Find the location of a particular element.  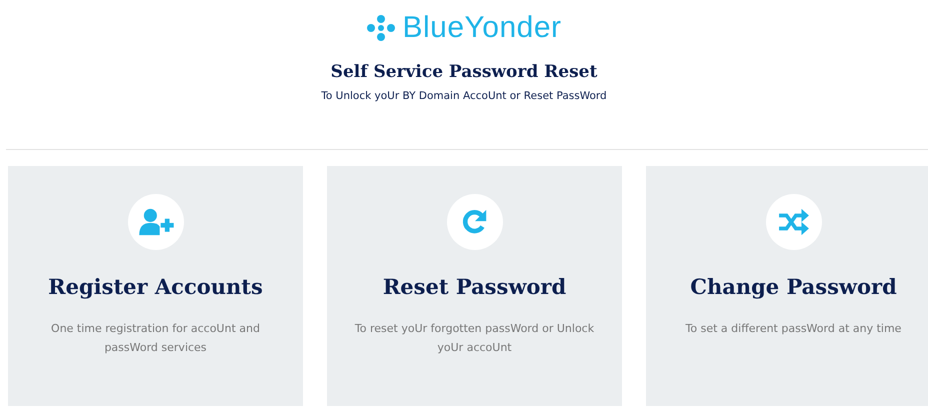

card-title: Change Password is located at coordinates (793, 286).